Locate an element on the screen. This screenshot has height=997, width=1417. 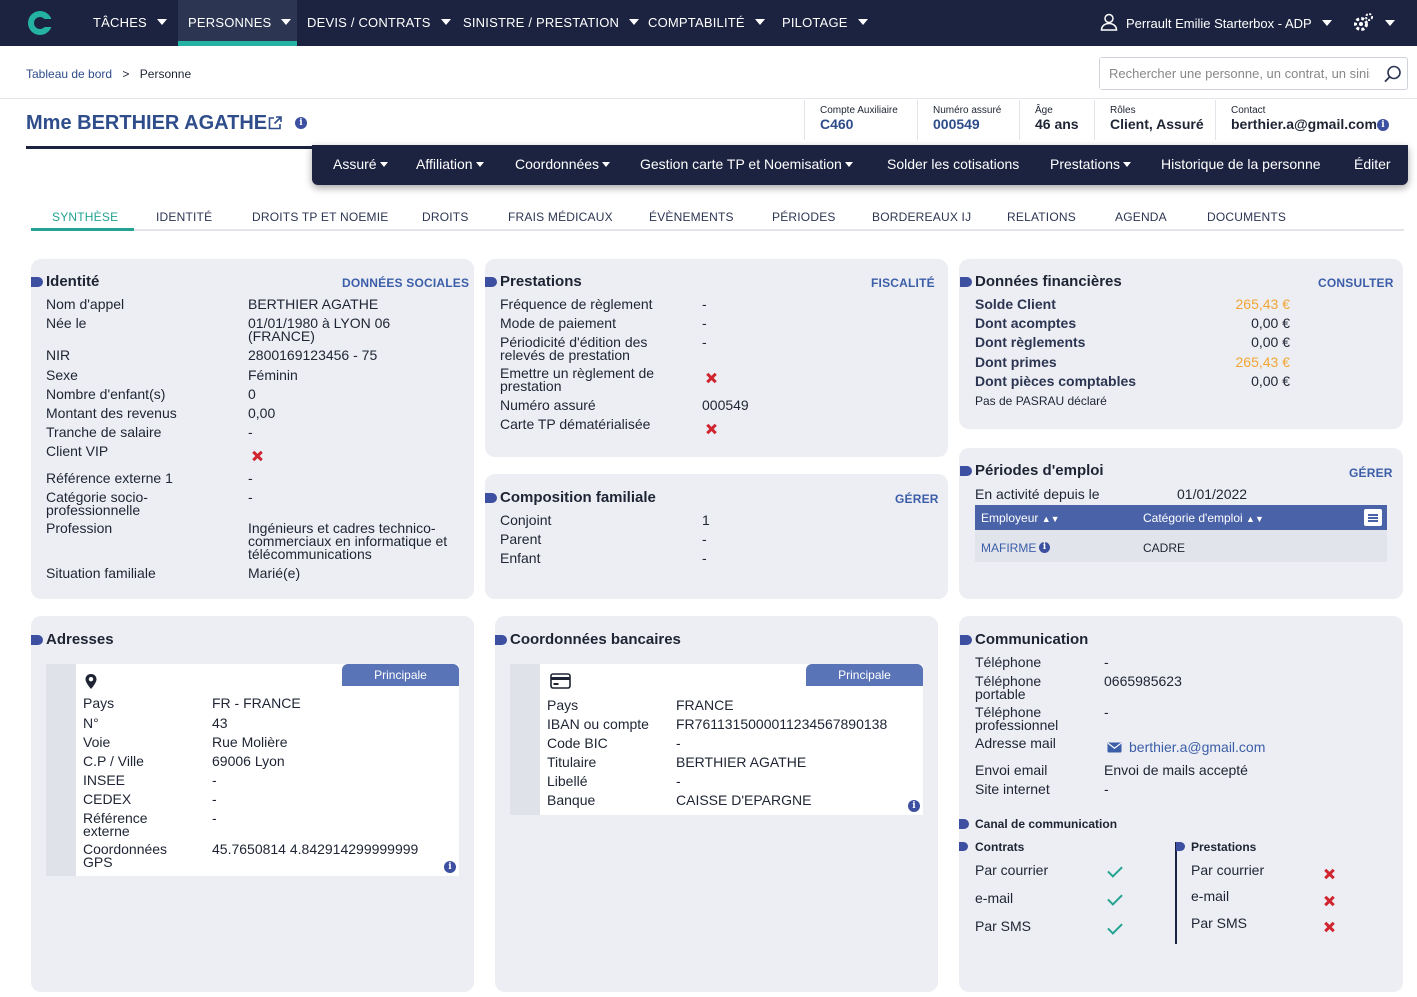
menu-solder-cotisations: Solder les cotisations is located at coordinates (953, 165).